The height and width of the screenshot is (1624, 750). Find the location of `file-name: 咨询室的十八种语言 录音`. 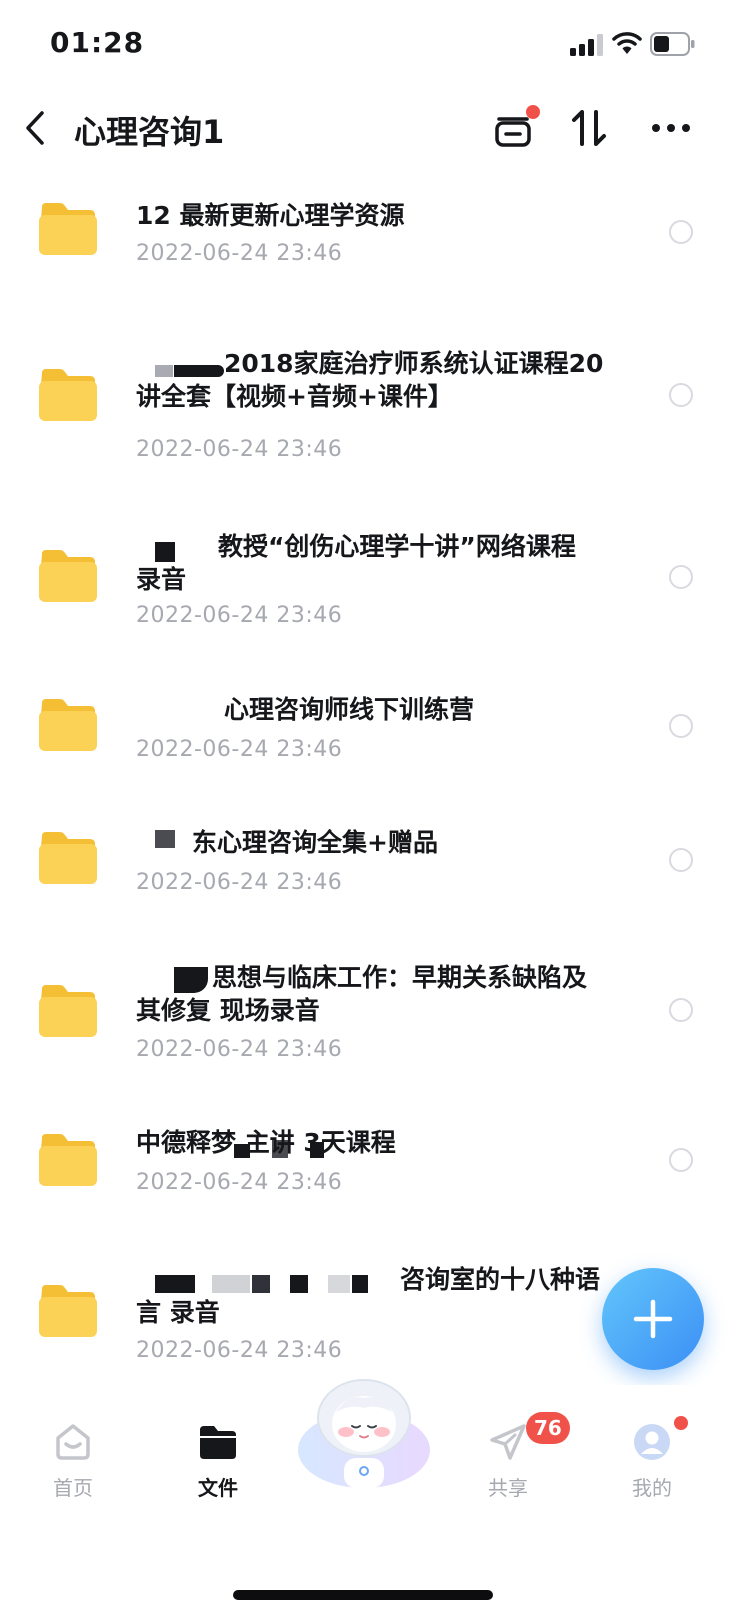

file-name: 咨询室的十八种语言 录音 is located at coordinates (368, 1296).